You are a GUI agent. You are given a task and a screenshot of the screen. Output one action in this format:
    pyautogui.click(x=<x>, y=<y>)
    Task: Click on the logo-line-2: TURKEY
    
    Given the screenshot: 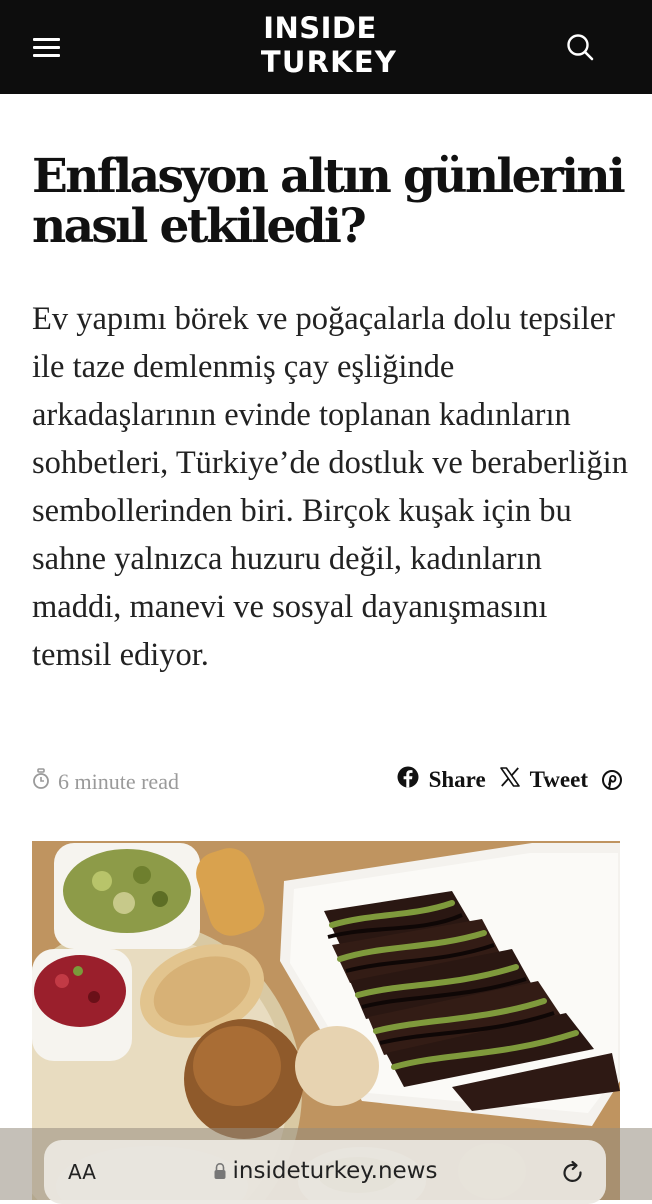 What is the action you would take?
    pyautogui.click(x=329, y=62)
    